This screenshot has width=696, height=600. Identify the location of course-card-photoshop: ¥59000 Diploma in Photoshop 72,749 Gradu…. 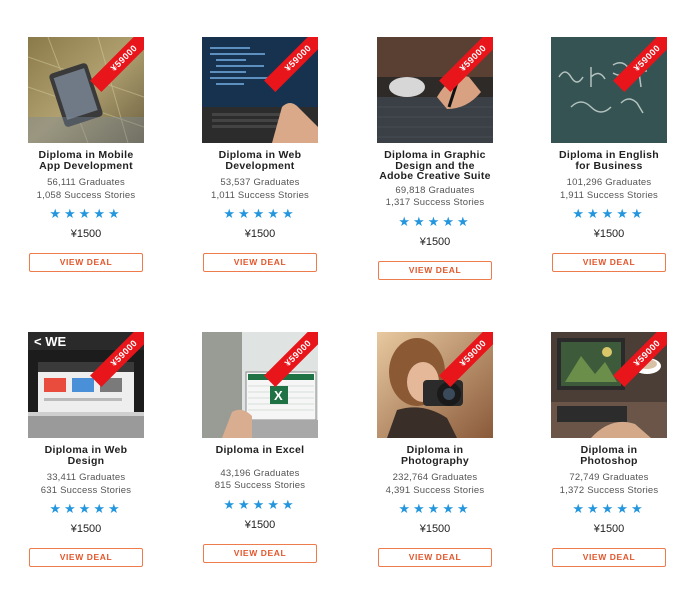
(609, 449).